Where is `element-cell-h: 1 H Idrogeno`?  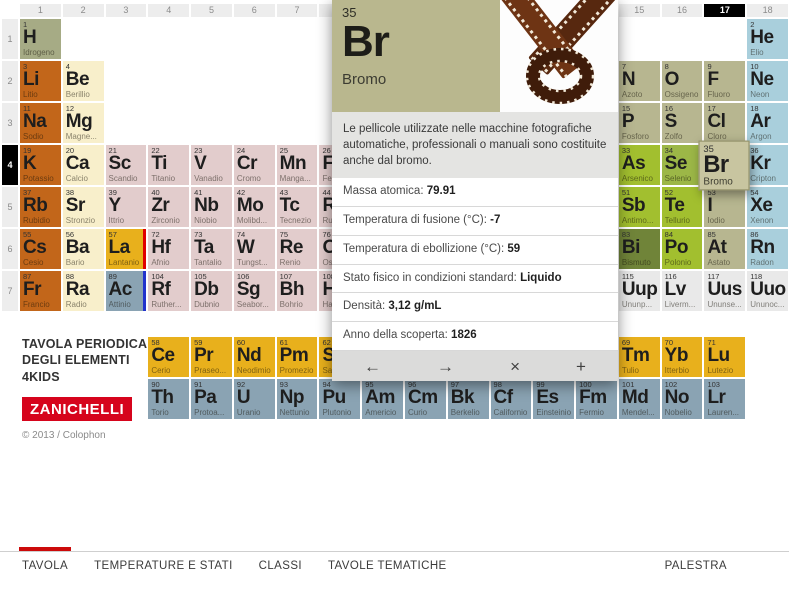
element-cell-h: 1 H Idrogeno is located at coordinates (40, 39).